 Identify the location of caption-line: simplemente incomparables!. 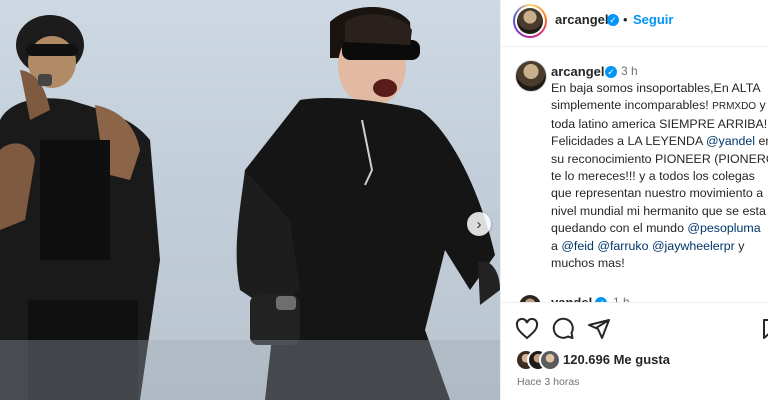
(630, 105).